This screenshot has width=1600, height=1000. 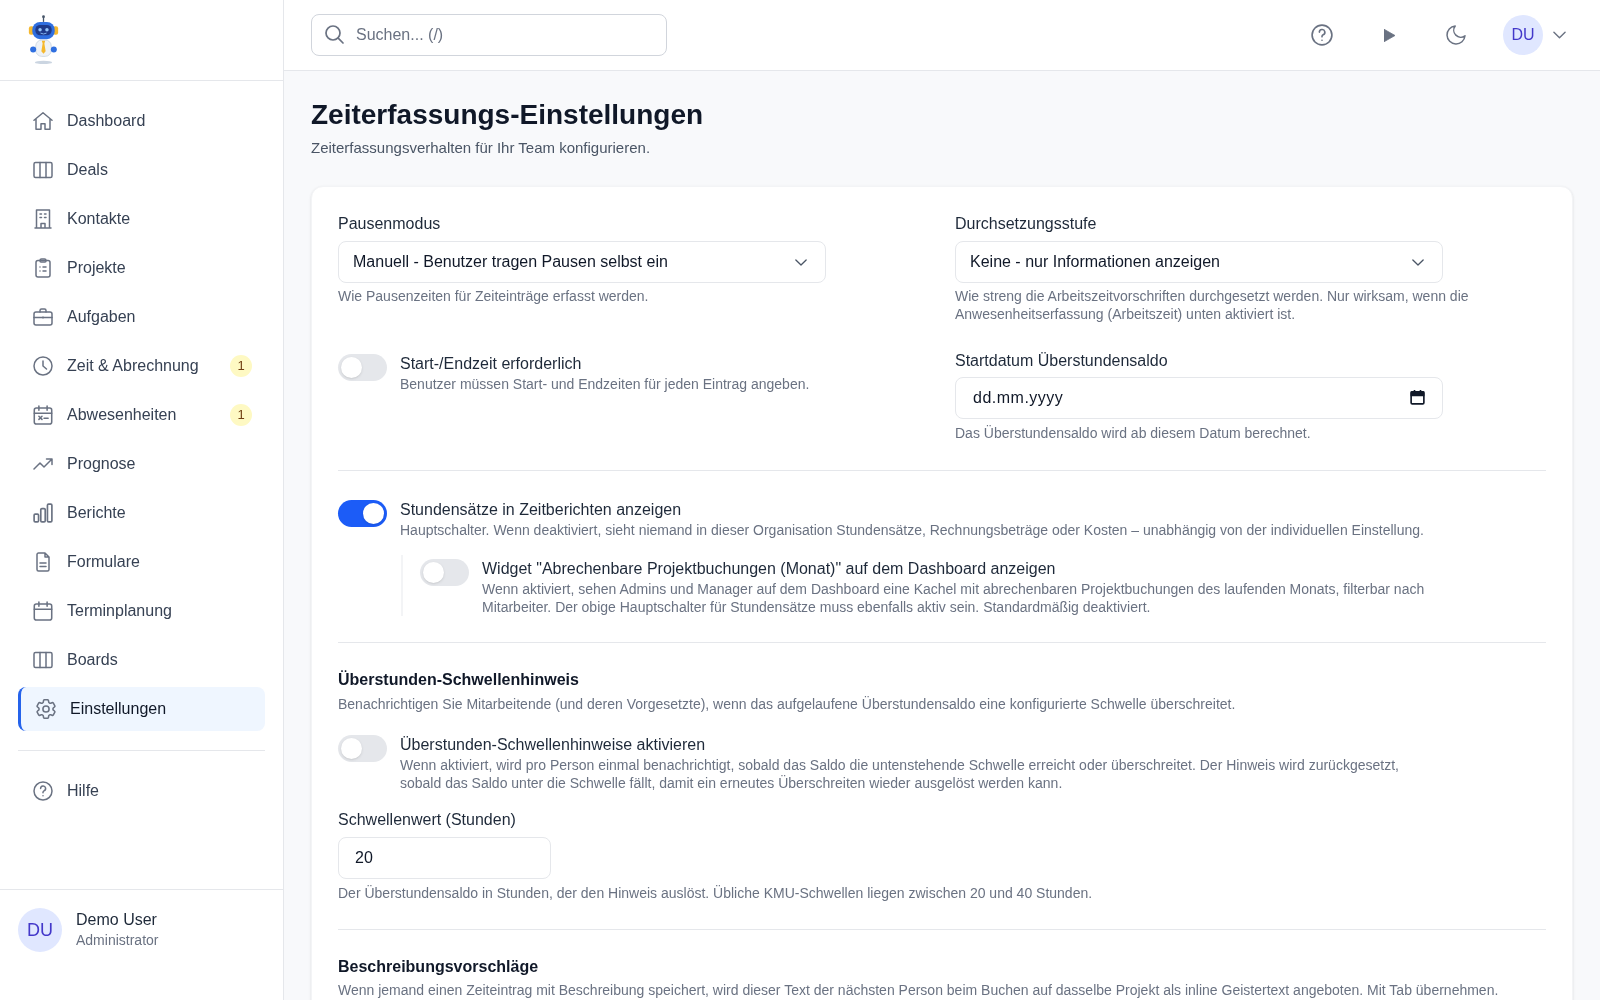 What do you see at coordinates (141, 366) in the screenshot?
I see `nav-item: Zeit & Abrechnung 1` at bounding box center [141, 366].